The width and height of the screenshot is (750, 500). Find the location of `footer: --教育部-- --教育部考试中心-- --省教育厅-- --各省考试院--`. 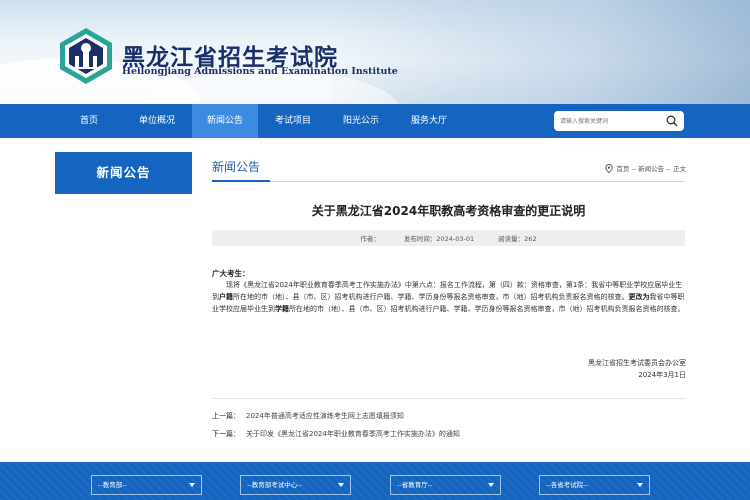

footer: --教育部-- --教育部考试中心-- --省教育厅-- --各省考试院-- is located at coordinates (375, 481).